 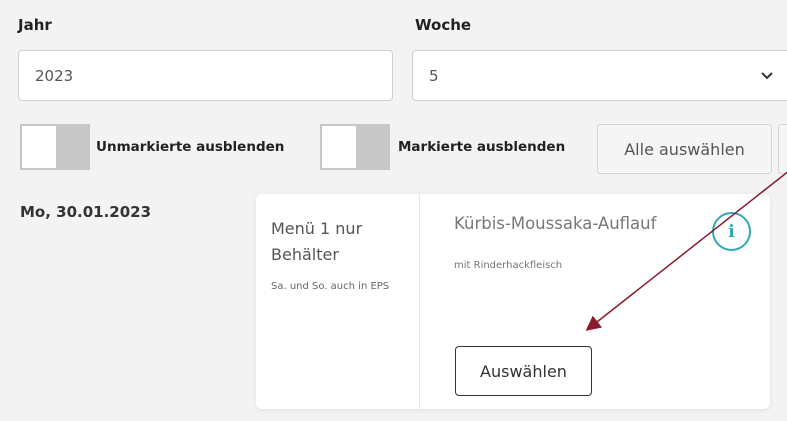 What do you see at coordinates (190, 147) in the screenshot?
I see `toggle-hide-unmarked-label: Unmarkierte ausblenden` at bounding box center [190, 147].